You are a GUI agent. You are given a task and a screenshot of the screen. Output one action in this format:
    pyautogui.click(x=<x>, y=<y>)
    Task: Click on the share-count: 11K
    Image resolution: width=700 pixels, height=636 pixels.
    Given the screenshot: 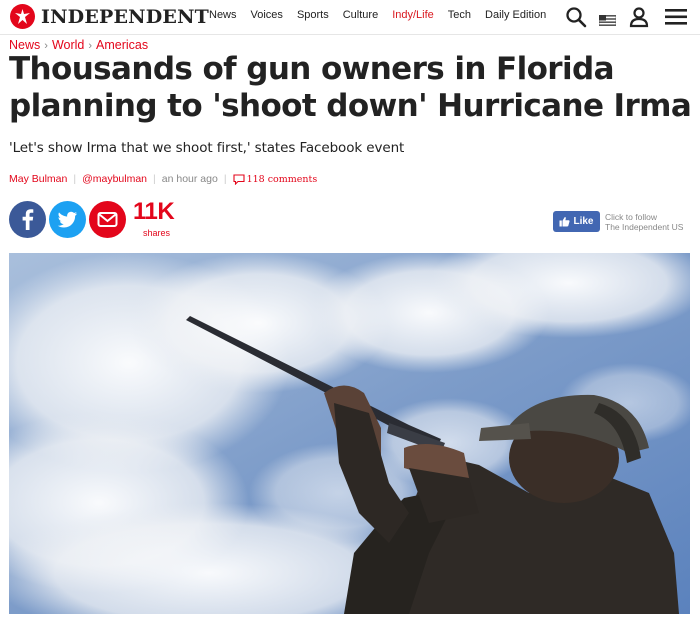 What is the action you would take?
    pyautogui.click(x=154, y=211)
    